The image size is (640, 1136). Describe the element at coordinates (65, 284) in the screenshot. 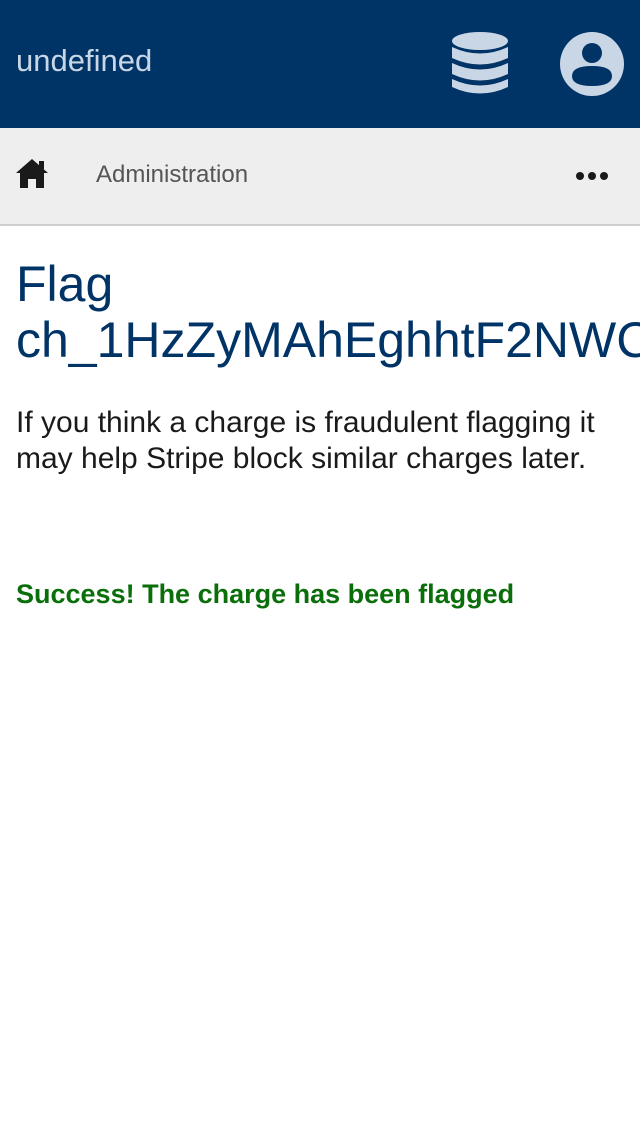

I see `title-prefix: Flag` at that location.